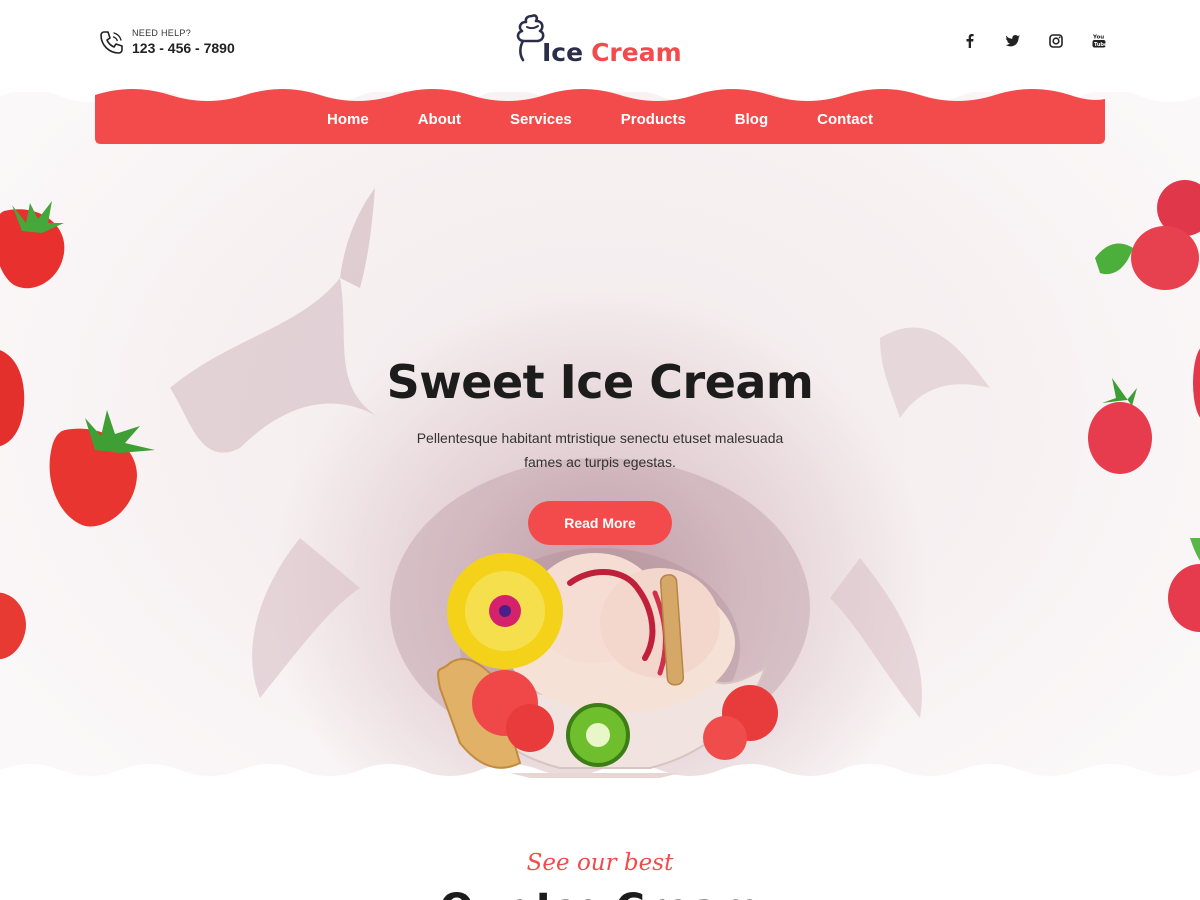  Describe the element at coordinates (653, 119) in the screenshot. I see `nav-item-products: Products` at that location.